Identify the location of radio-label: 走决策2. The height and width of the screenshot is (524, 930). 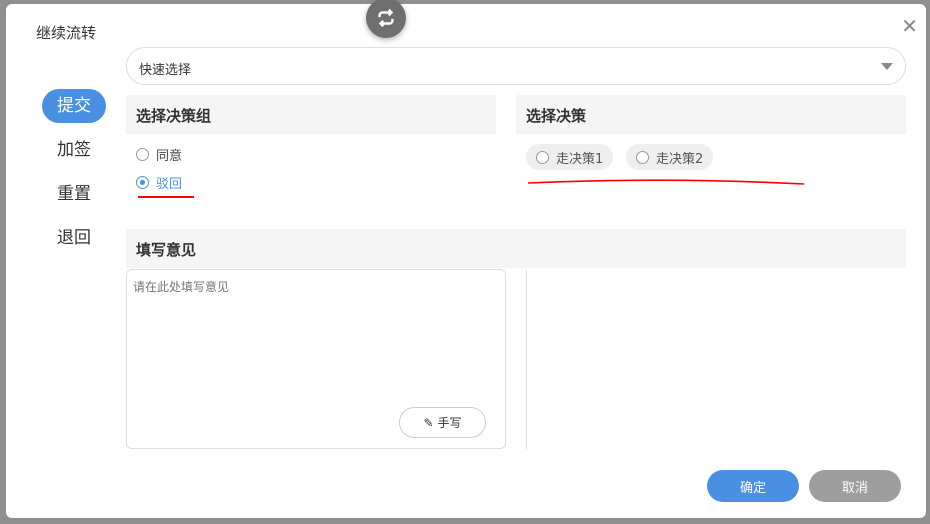
(680, 159).